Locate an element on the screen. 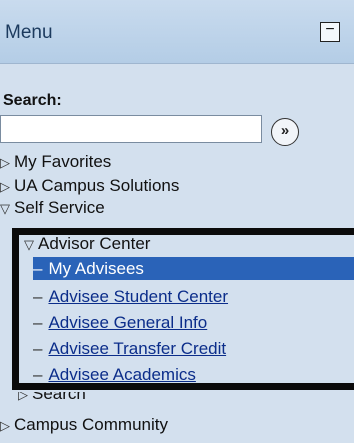  tree-item-label: My Favorites is located at coordinates (63, 161).